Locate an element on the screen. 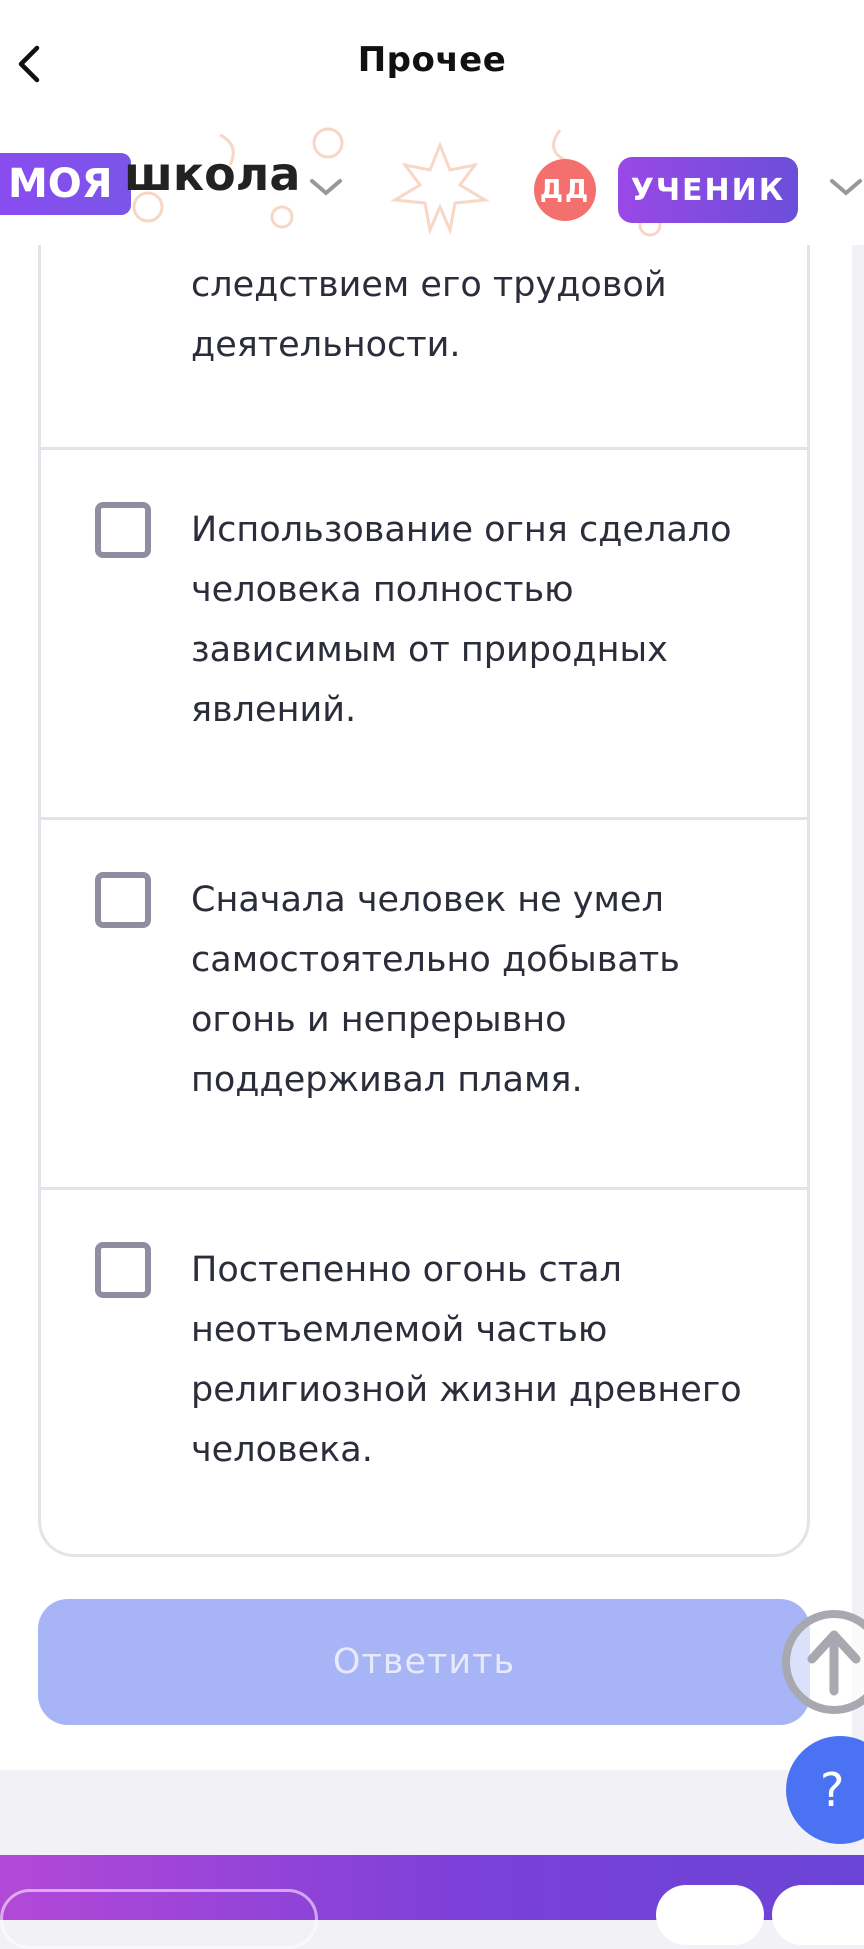 Image resolution: width=864 pixels, height=1949 pixels. logo-text: школа is located at coordinates (212, 174).